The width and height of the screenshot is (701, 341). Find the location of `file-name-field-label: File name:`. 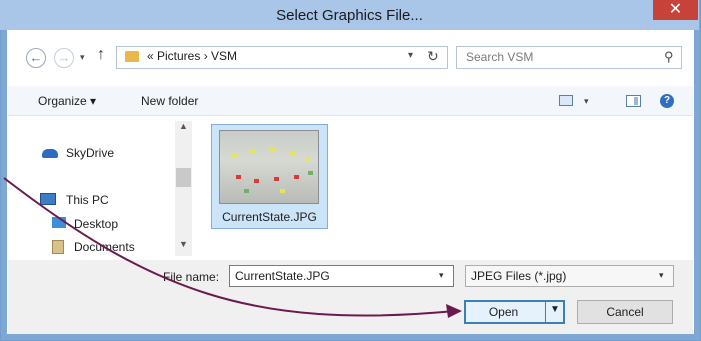

file-name-field-label: File name: is located at coordinates (191, 277).